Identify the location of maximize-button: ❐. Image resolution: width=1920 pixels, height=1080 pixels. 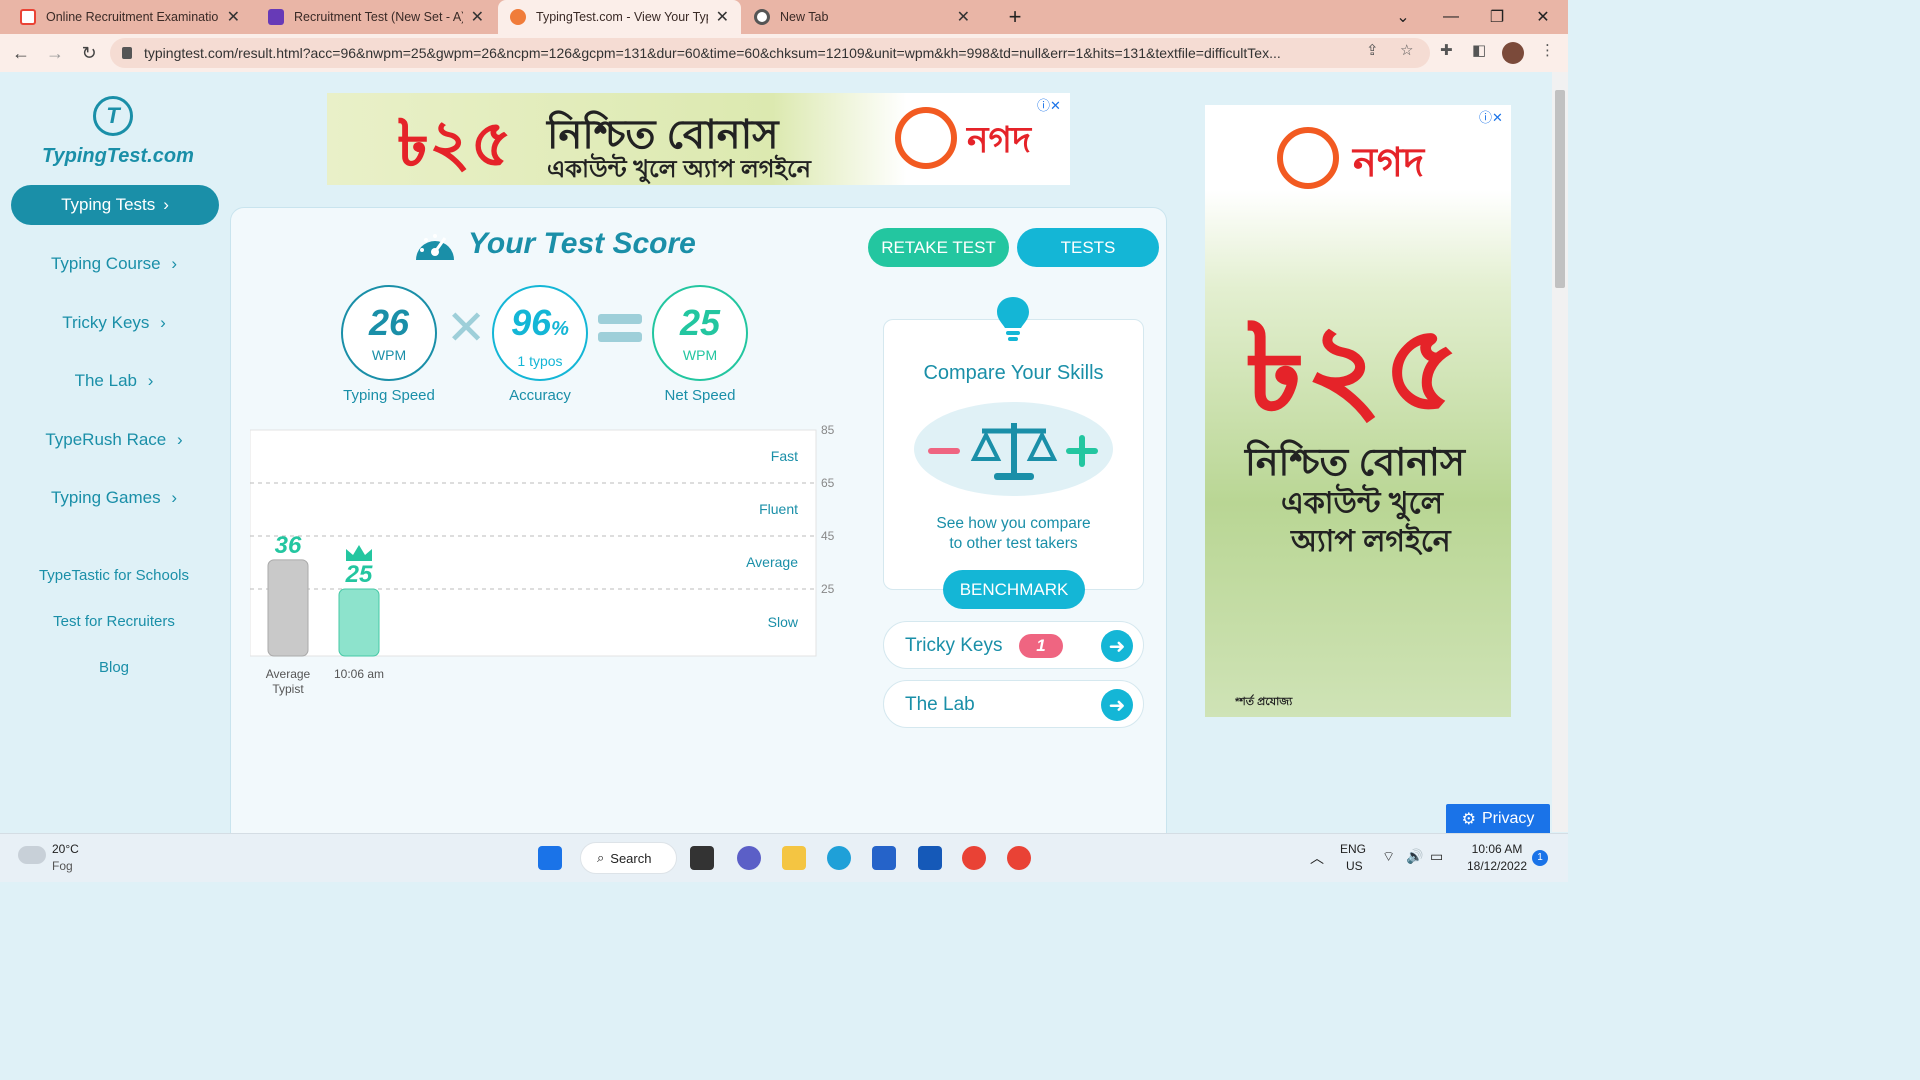
(1497, 17).